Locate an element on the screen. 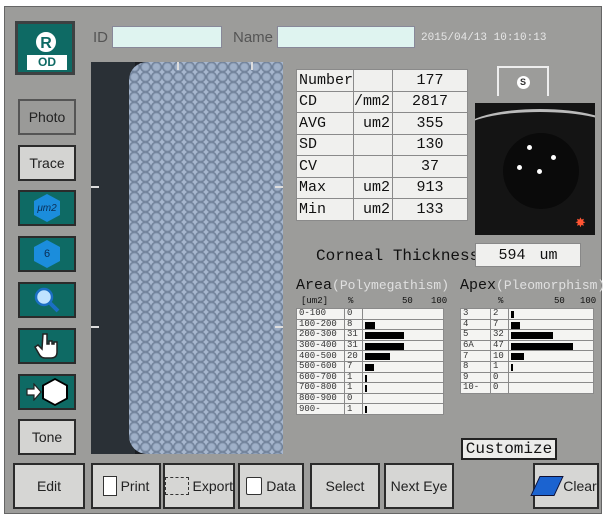 This screenshot has height=519, width=606. tone-button: Tone is located at coordinates (47, 437).